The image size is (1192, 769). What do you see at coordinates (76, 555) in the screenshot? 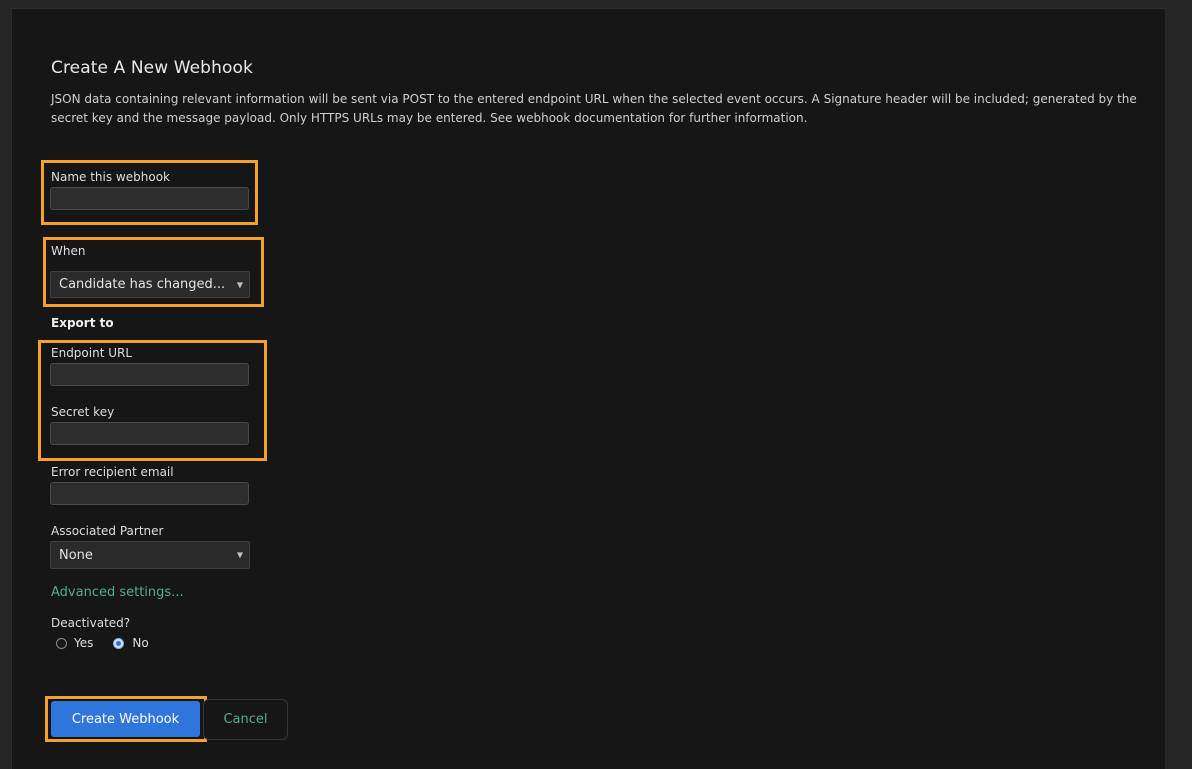
I see `associated-partner-selected-value: None` at bounding box center [76, 555].